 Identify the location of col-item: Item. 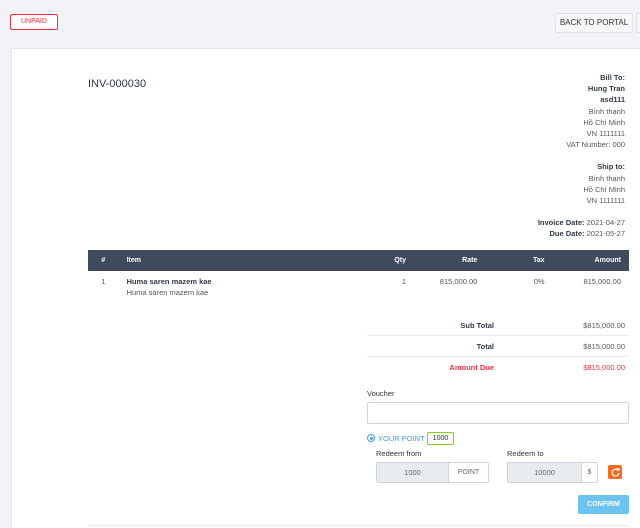
(246, 260).